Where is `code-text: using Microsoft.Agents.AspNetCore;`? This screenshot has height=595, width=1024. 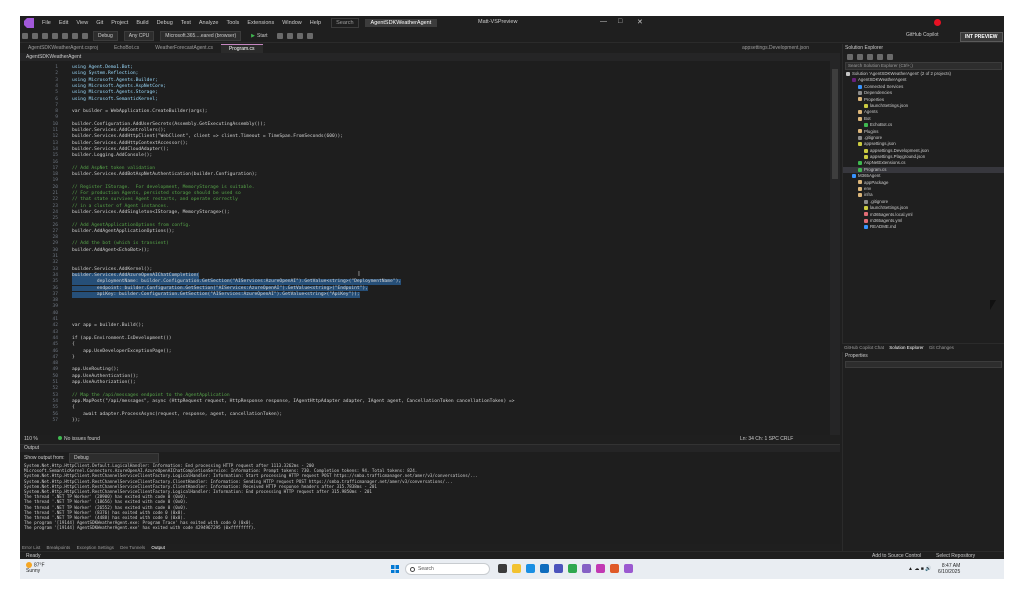 code-text: using Microsoft.Agents.AspNetCore; is located at coordinates (119, 87).